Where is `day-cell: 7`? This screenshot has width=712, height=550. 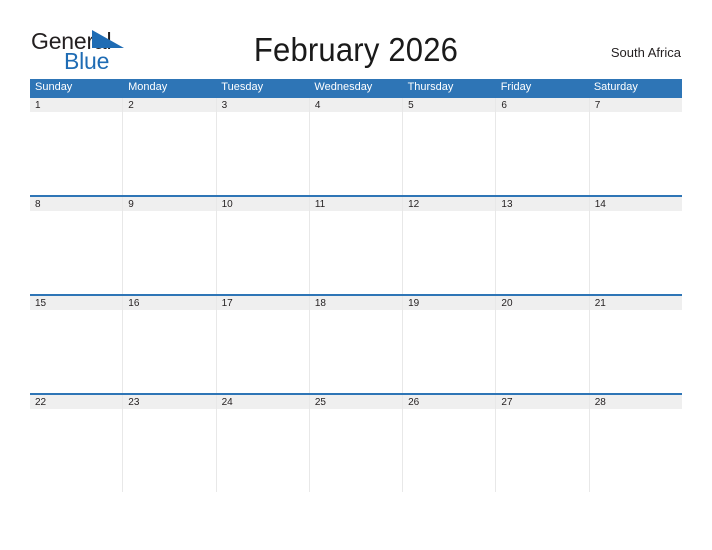
day-cell: 7 is located at coordinates (635, 146).